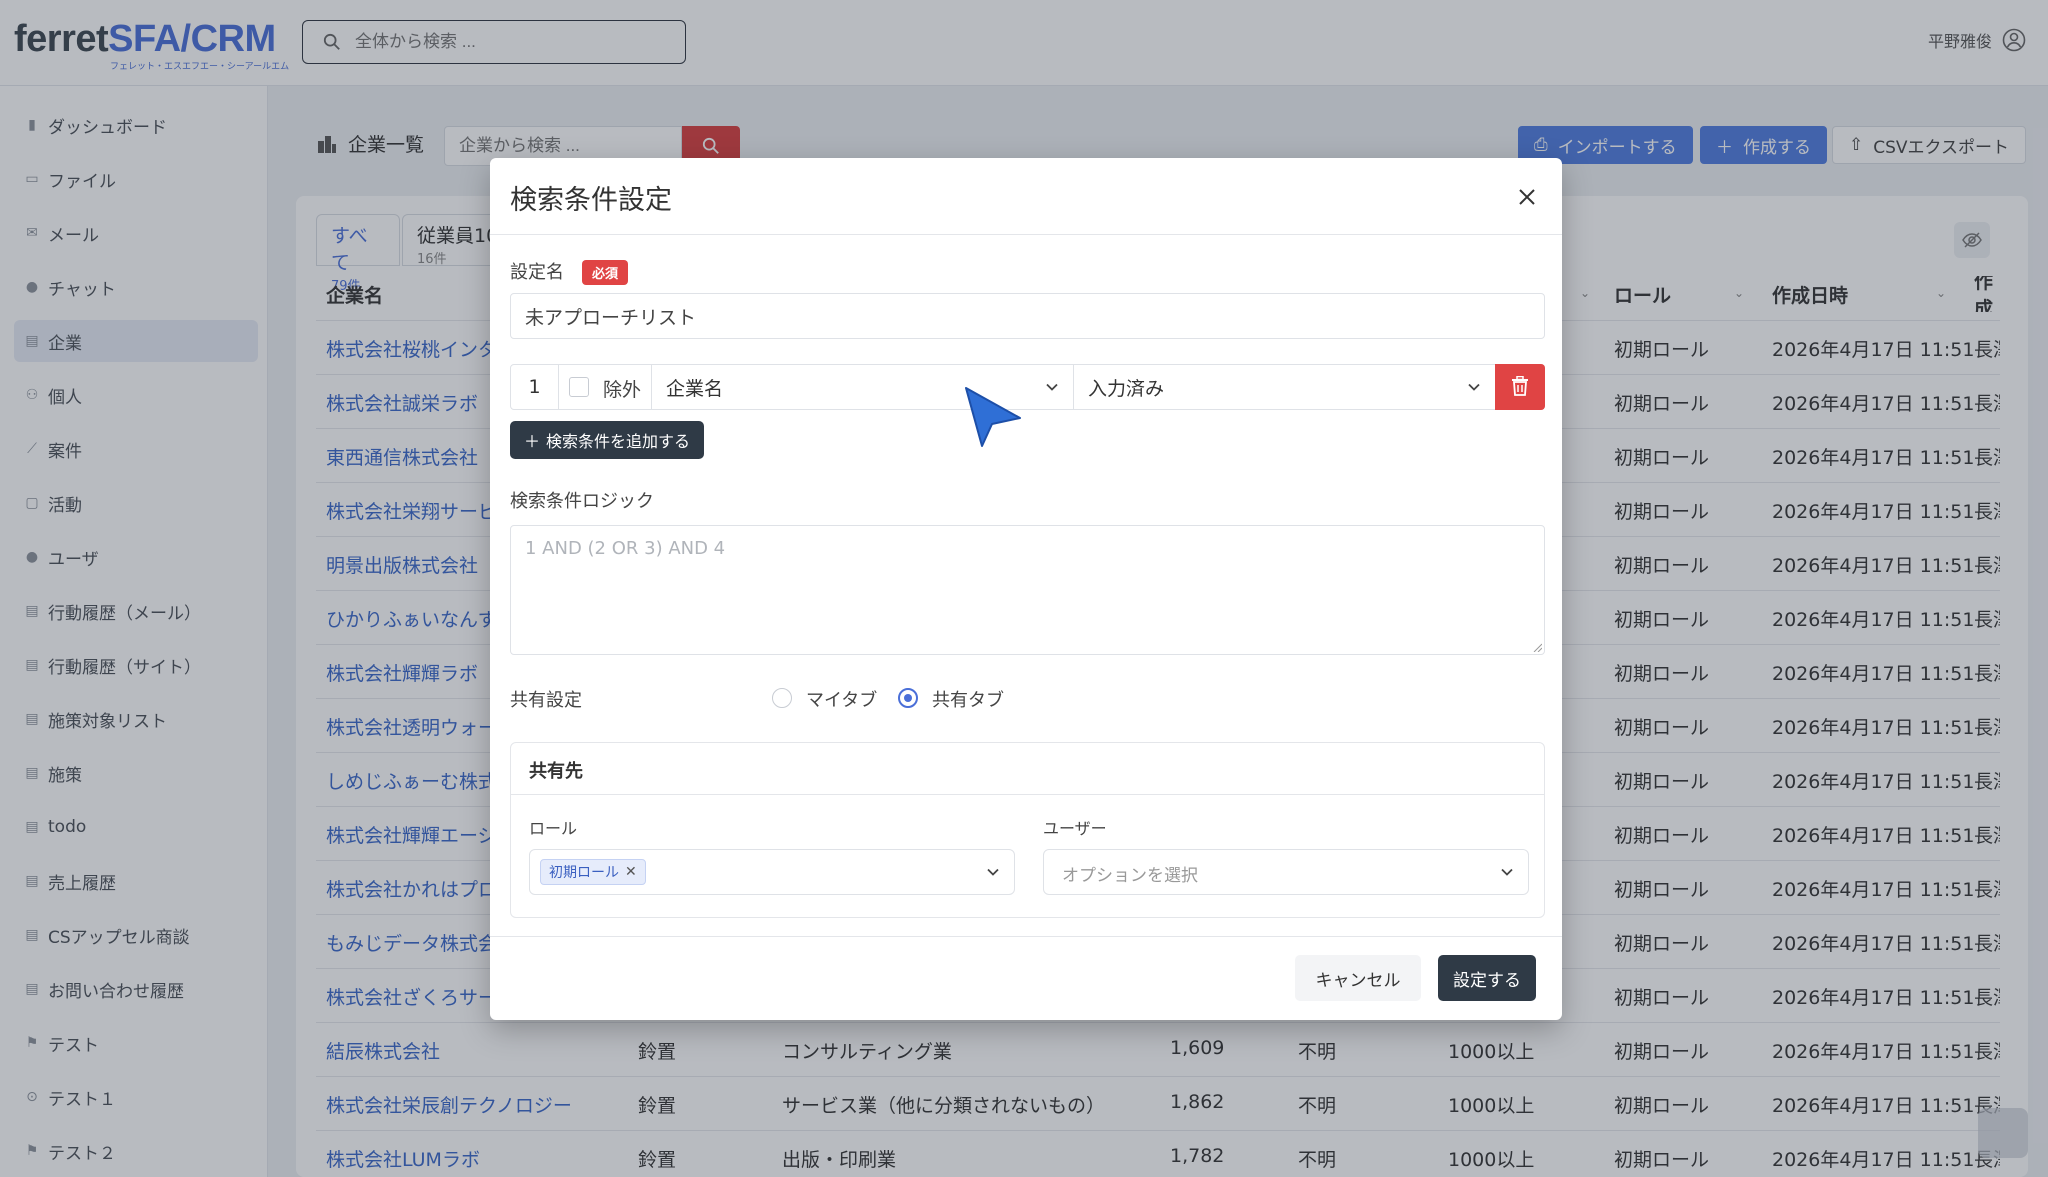 Image resolution: width=2048 pixels, height=1177 pixels. What do you see at coordinates (553, 828) in the screenshot?
I see `role-label: ロール` at bounding box center [553, 828].